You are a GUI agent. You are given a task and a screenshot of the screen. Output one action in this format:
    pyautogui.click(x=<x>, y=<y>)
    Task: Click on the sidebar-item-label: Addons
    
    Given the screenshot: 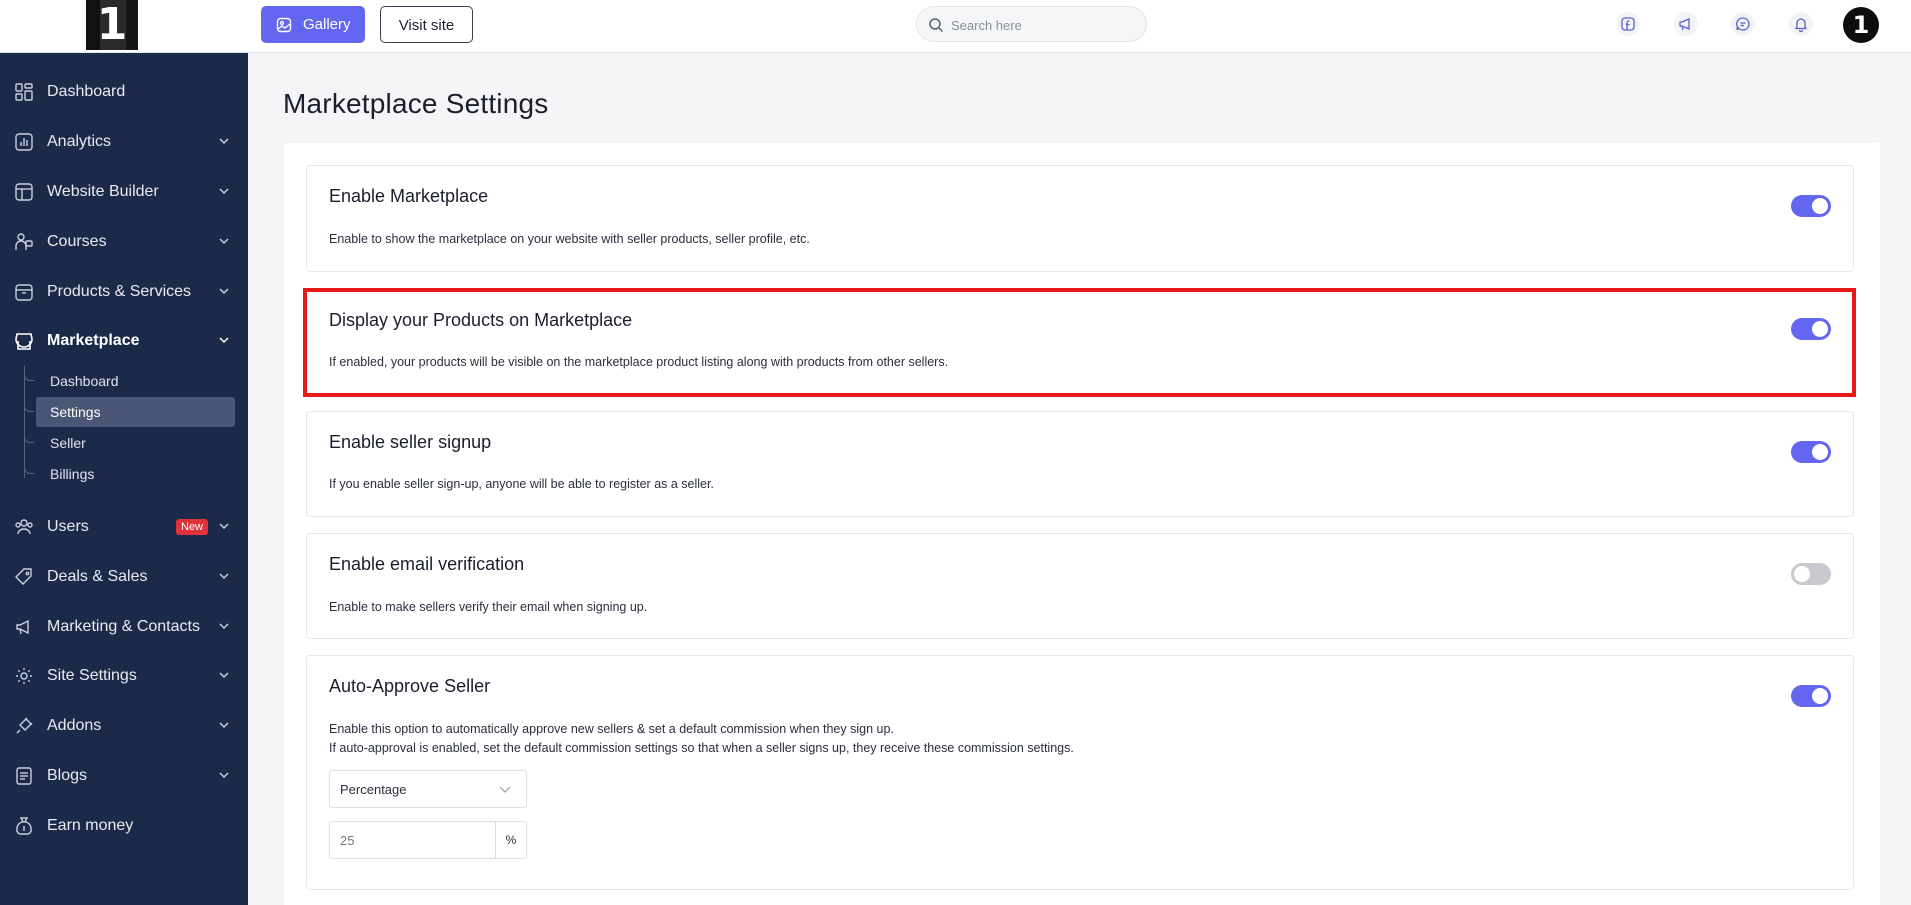 What is the action you would take?
    pyautogui.click(x=74, y=725)
    